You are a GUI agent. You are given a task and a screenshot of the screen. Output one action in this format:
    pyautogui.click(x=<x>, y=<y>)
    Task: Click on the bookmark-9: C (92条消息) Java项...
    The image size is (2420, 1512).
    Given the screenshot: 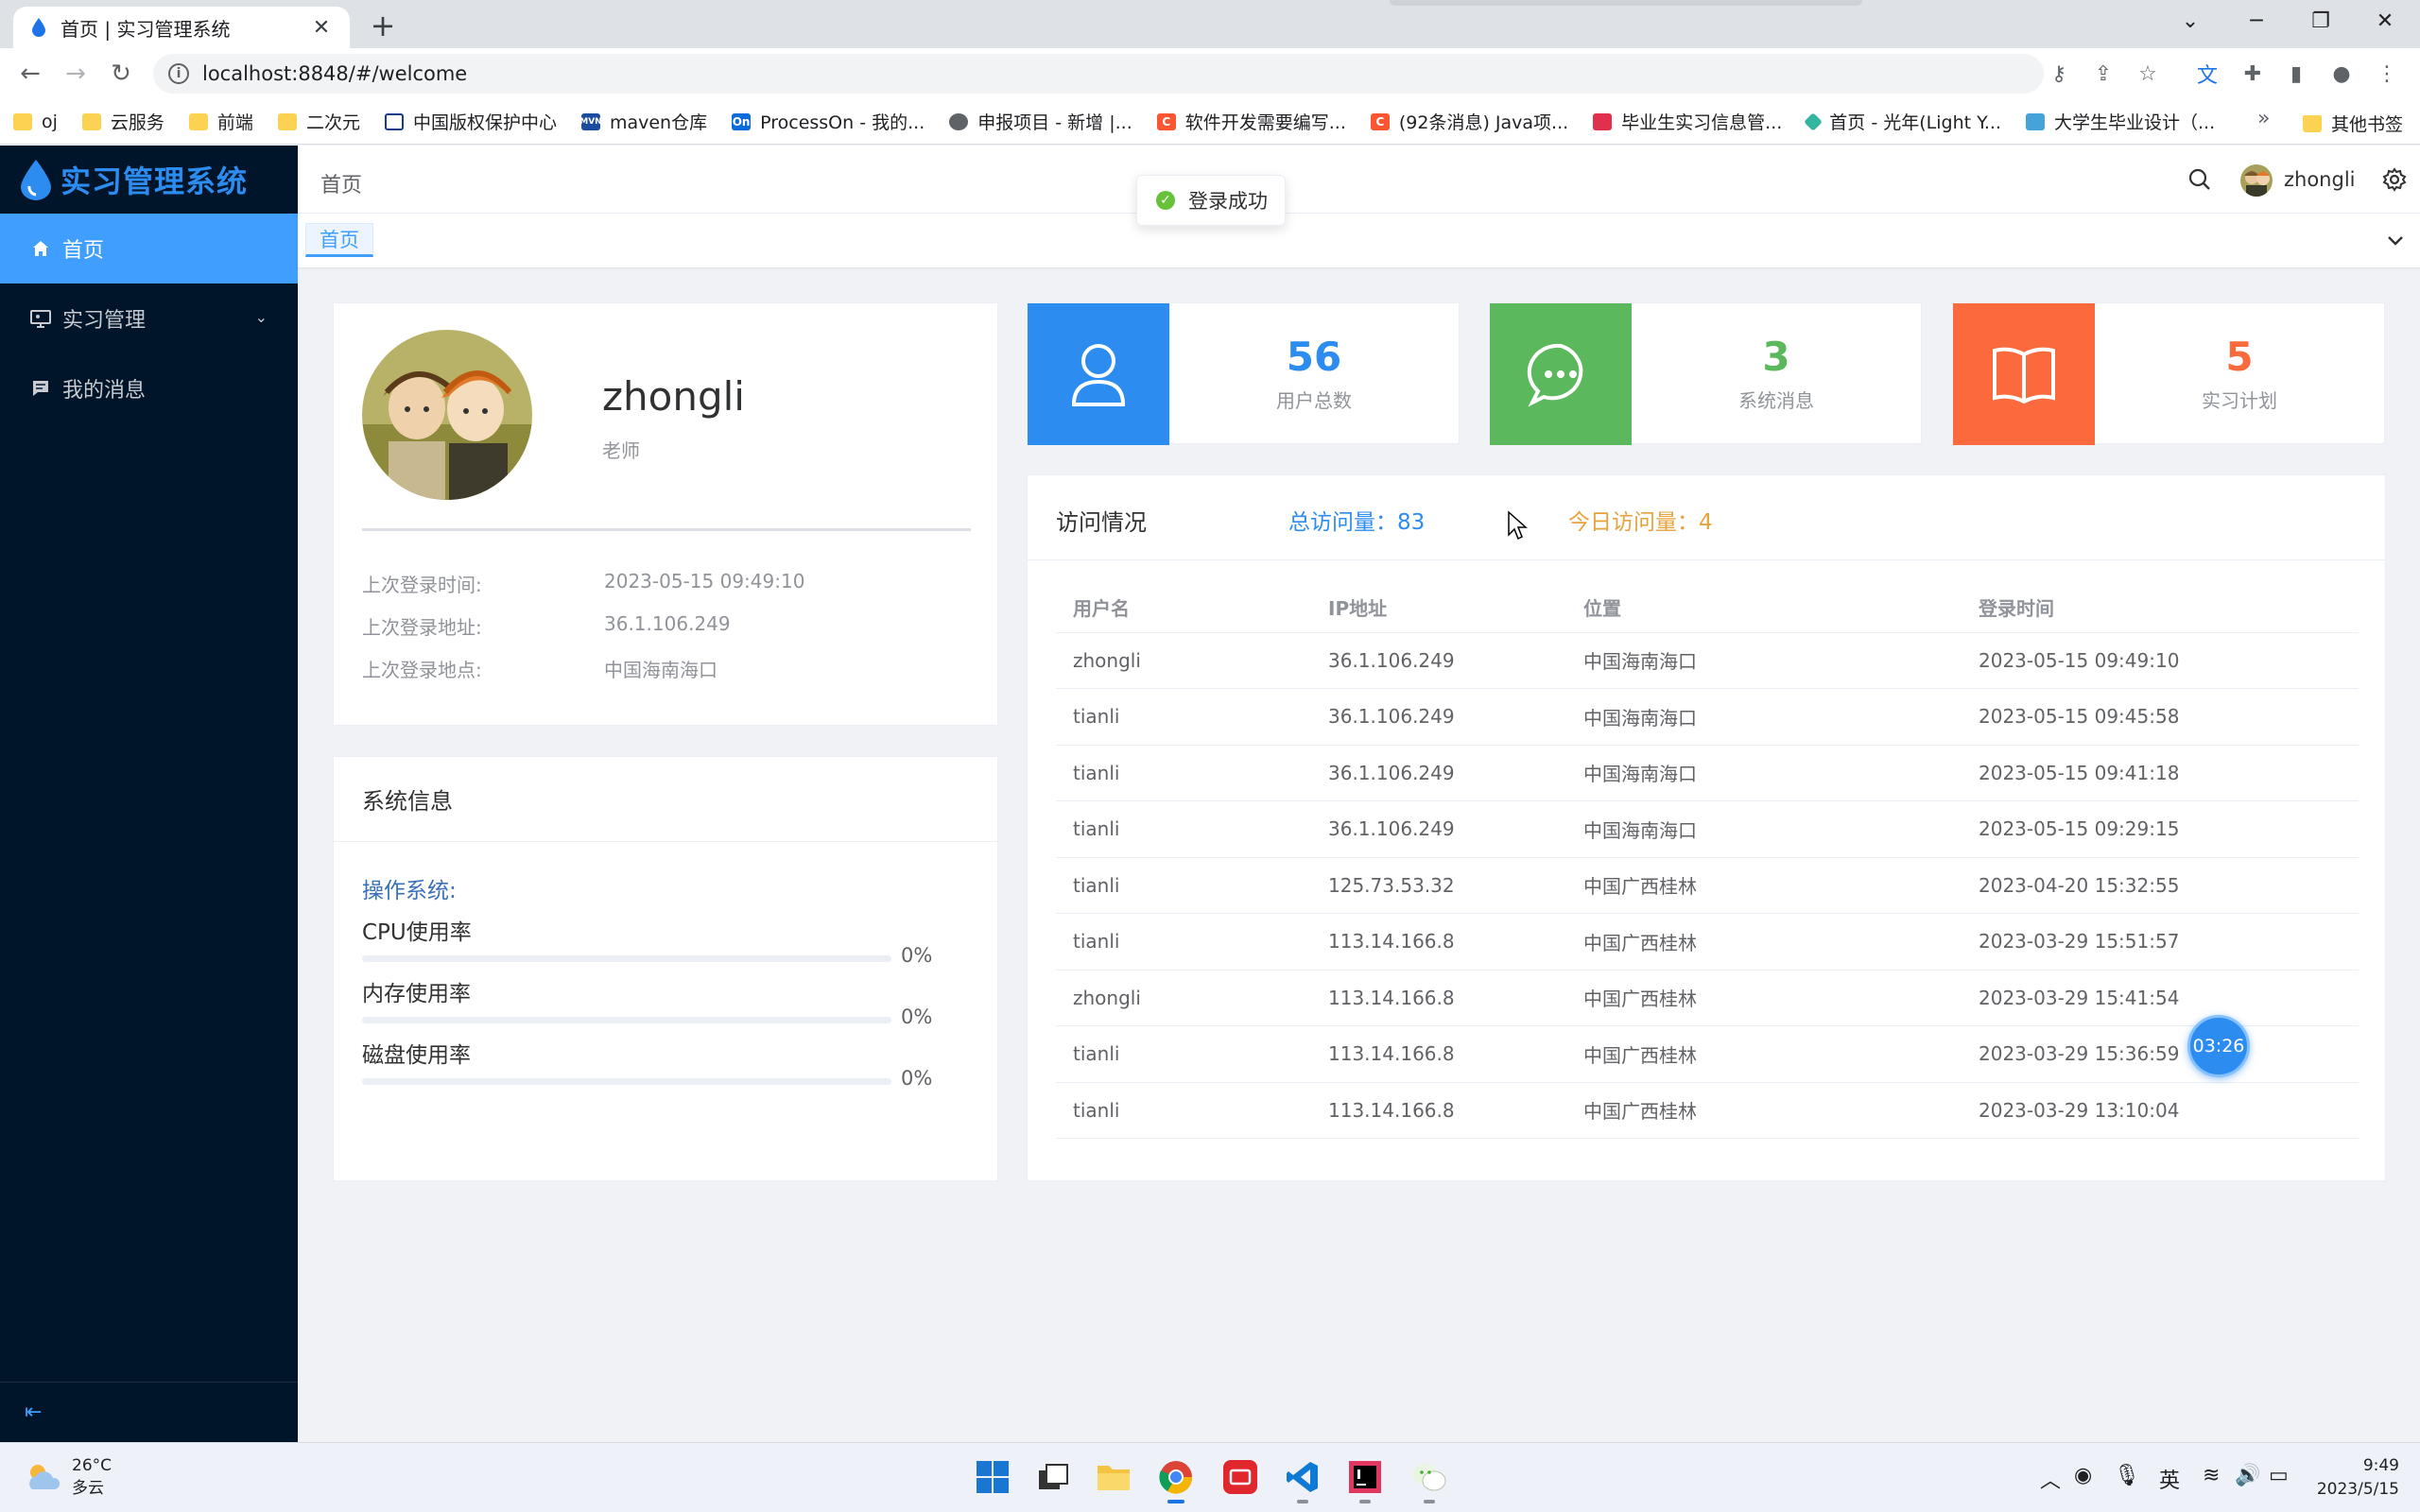 What is the action you would take?
    pyautogui.click(x=1469, y=121)
    